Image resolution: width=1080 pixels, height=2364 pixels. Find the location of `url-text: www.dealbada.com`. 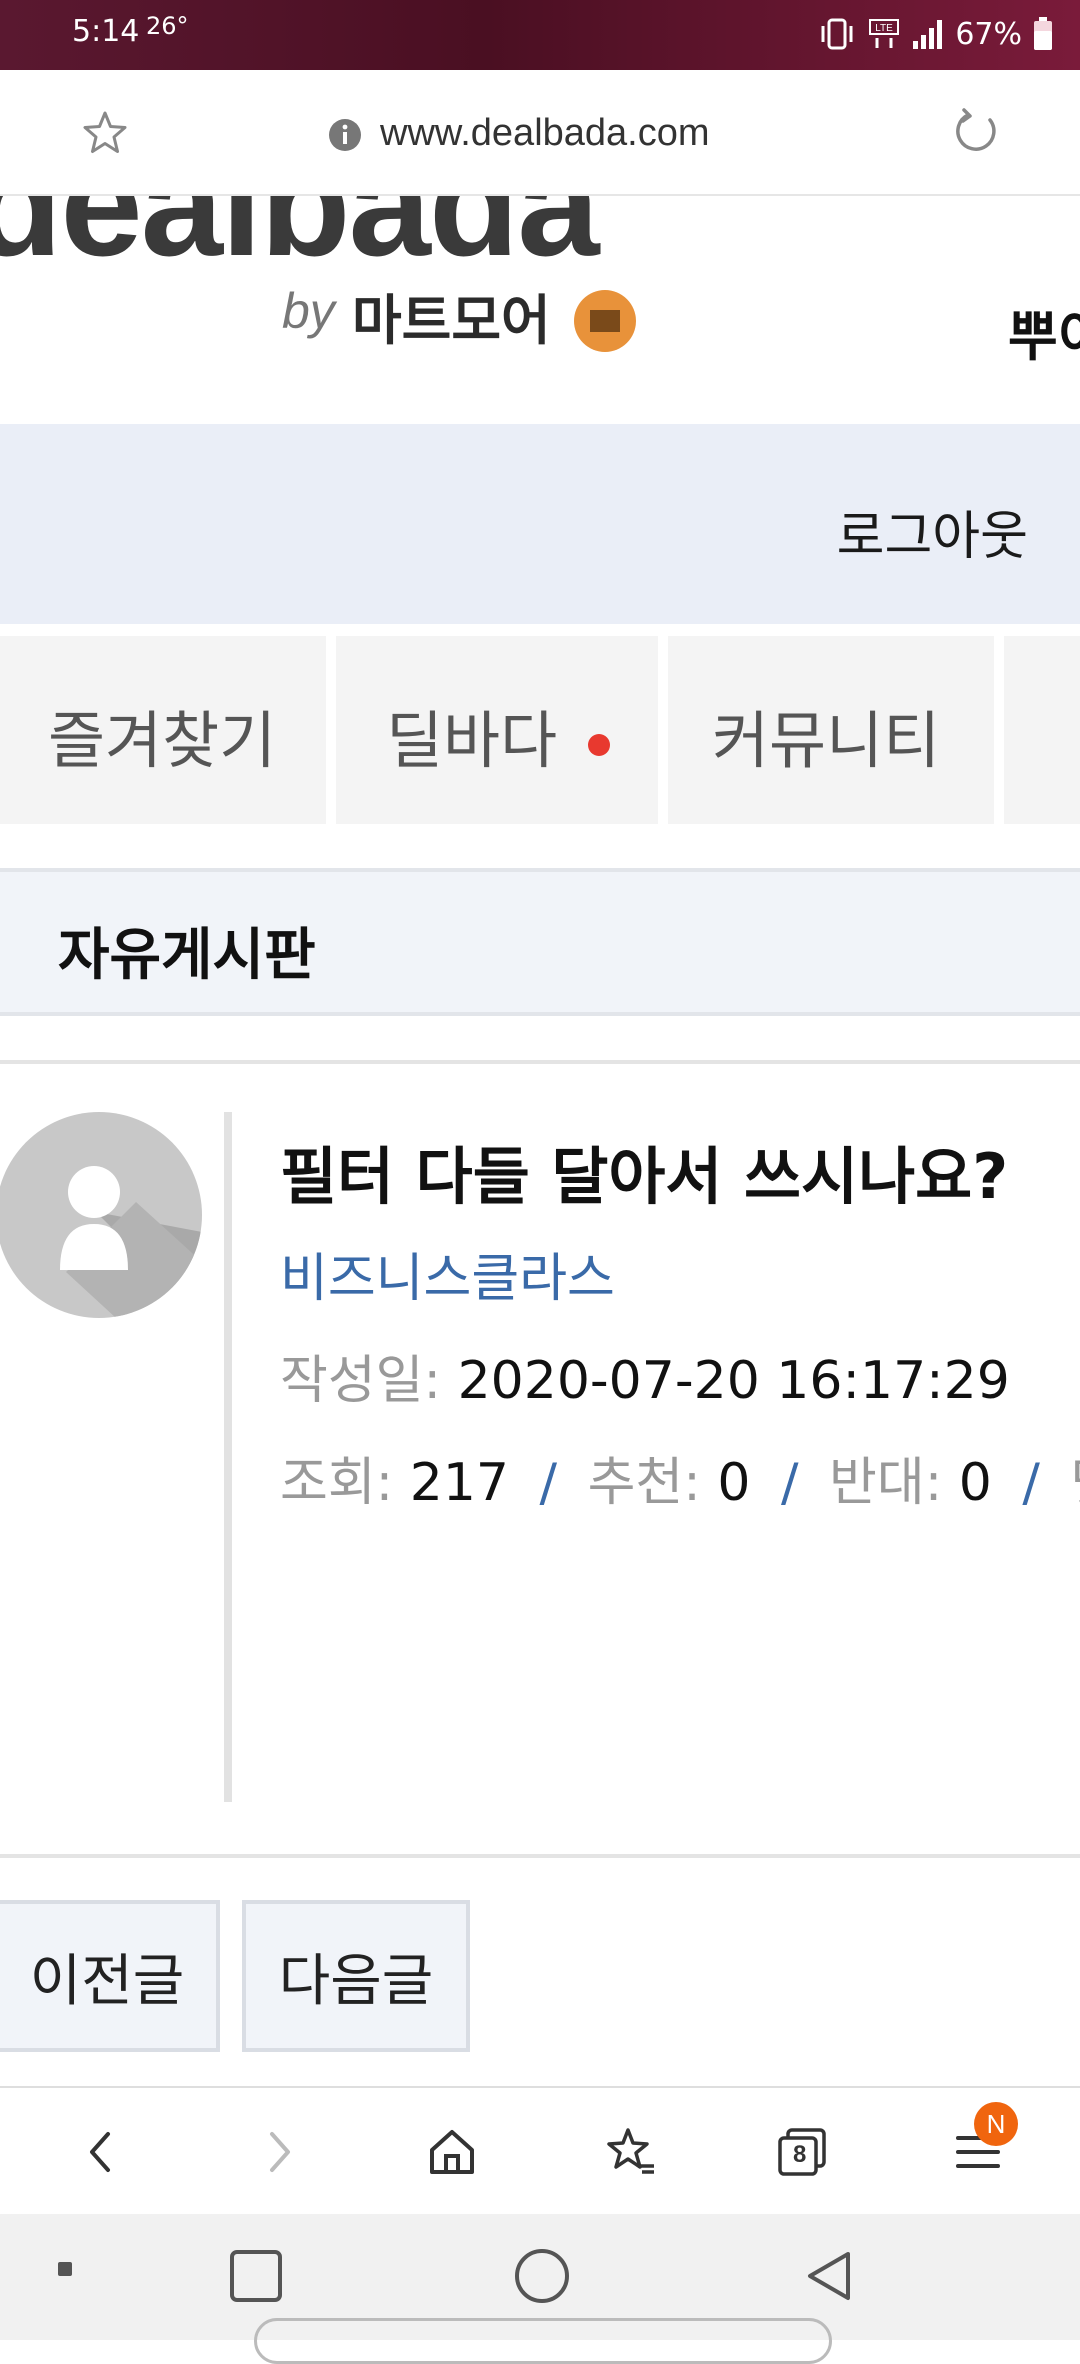

url-text: www.dealbada.com is located at coordinates (545, 133).